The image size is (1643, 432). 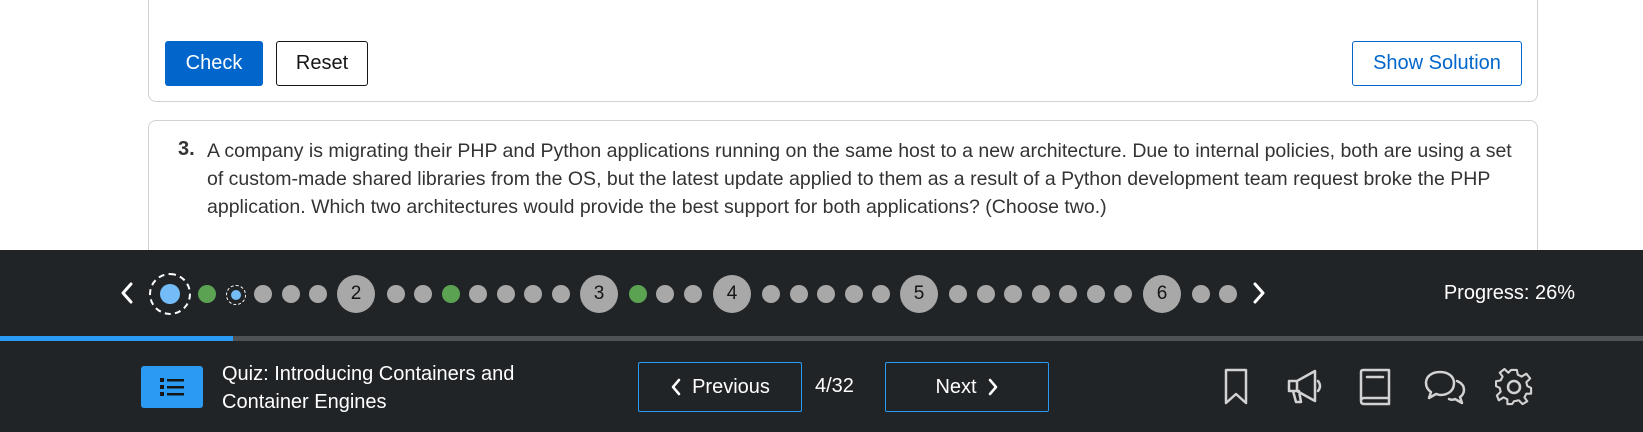 I want to click on list-icon, so click(x=172, y=387).